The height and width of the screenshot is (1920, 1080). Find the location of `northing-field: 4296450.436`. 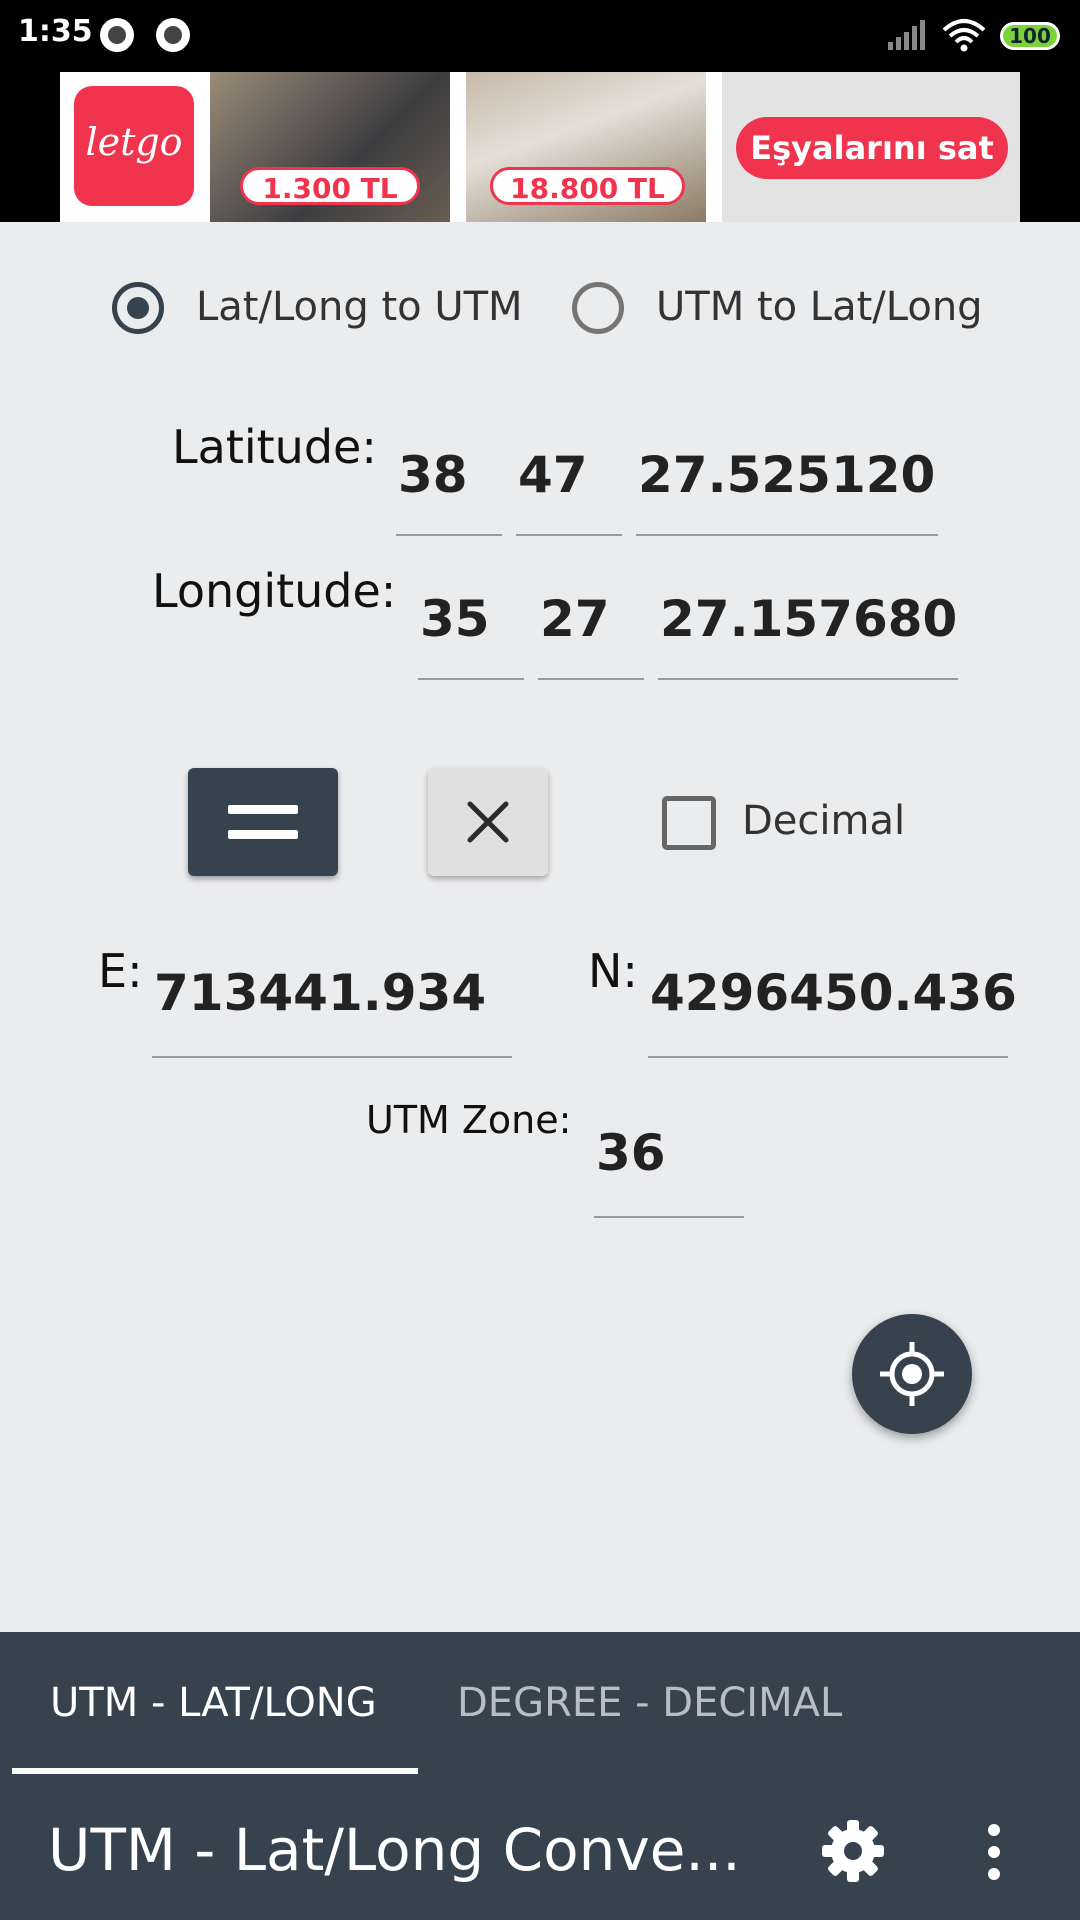

northing-field: 4296450.436 is located at coordinates (832, 1011).